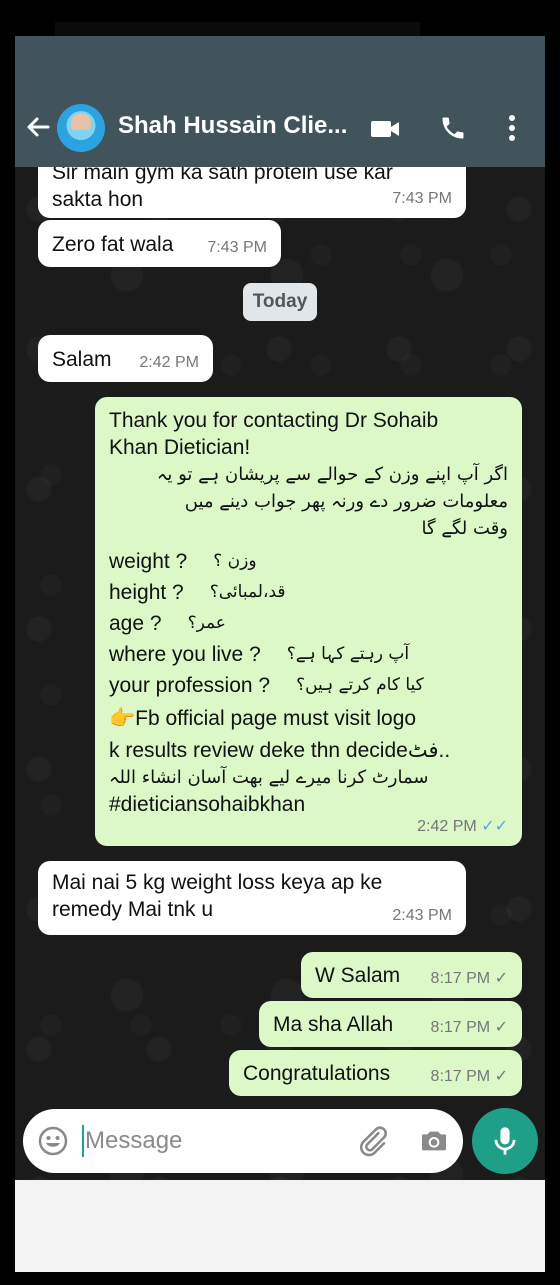  What do you see at coordinates (308, 592) in the screenshot?
I see `question-row: height ? قد،لمبائی؟` at bounding box center [308, 592].